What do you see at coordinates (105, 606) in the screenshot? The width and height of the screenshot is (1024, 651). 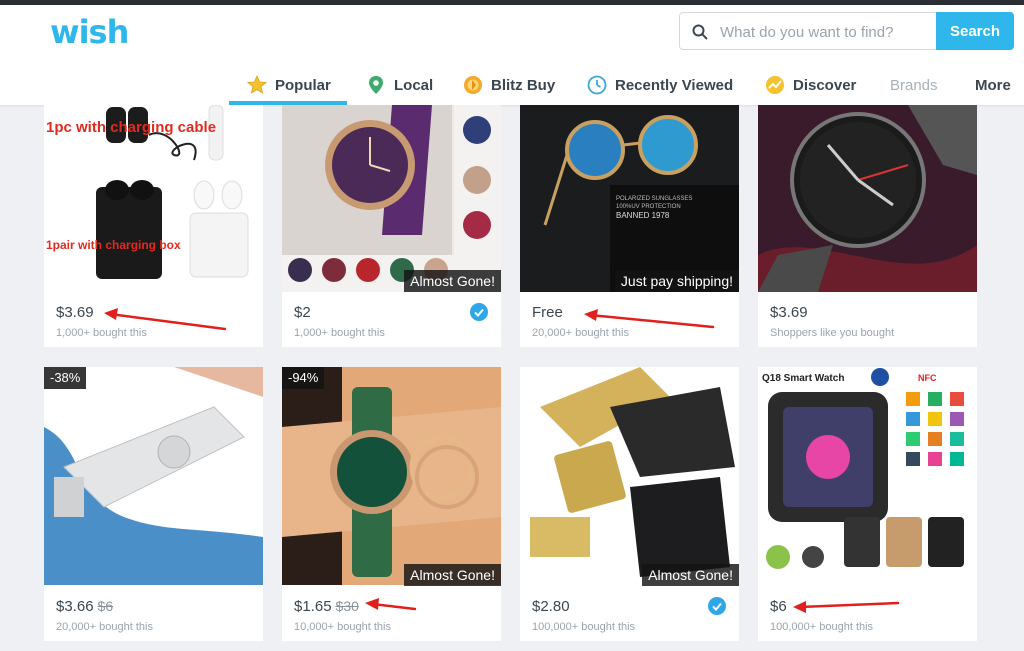 I see `original-price: $6` at bounding box center [105, 606].